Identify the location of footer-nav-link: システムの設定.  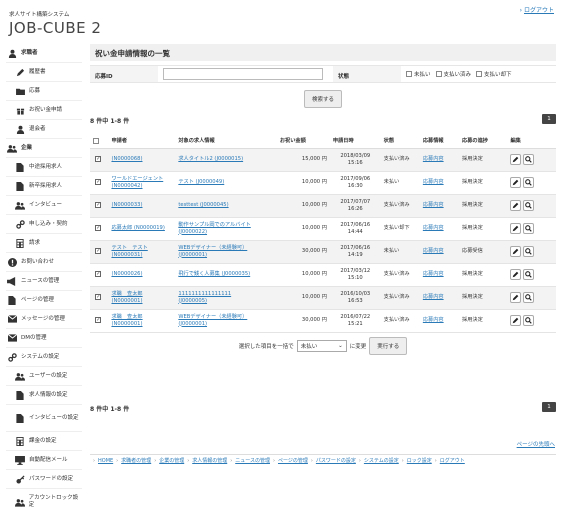
(381, 461).